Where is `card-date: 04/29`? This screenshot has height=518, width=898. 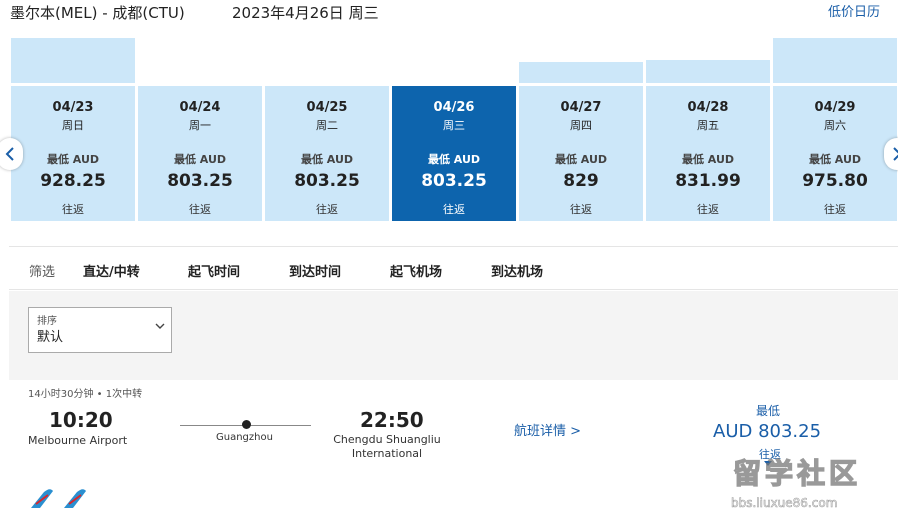 card-date: 04/29 is located at coordinates (835, 107).